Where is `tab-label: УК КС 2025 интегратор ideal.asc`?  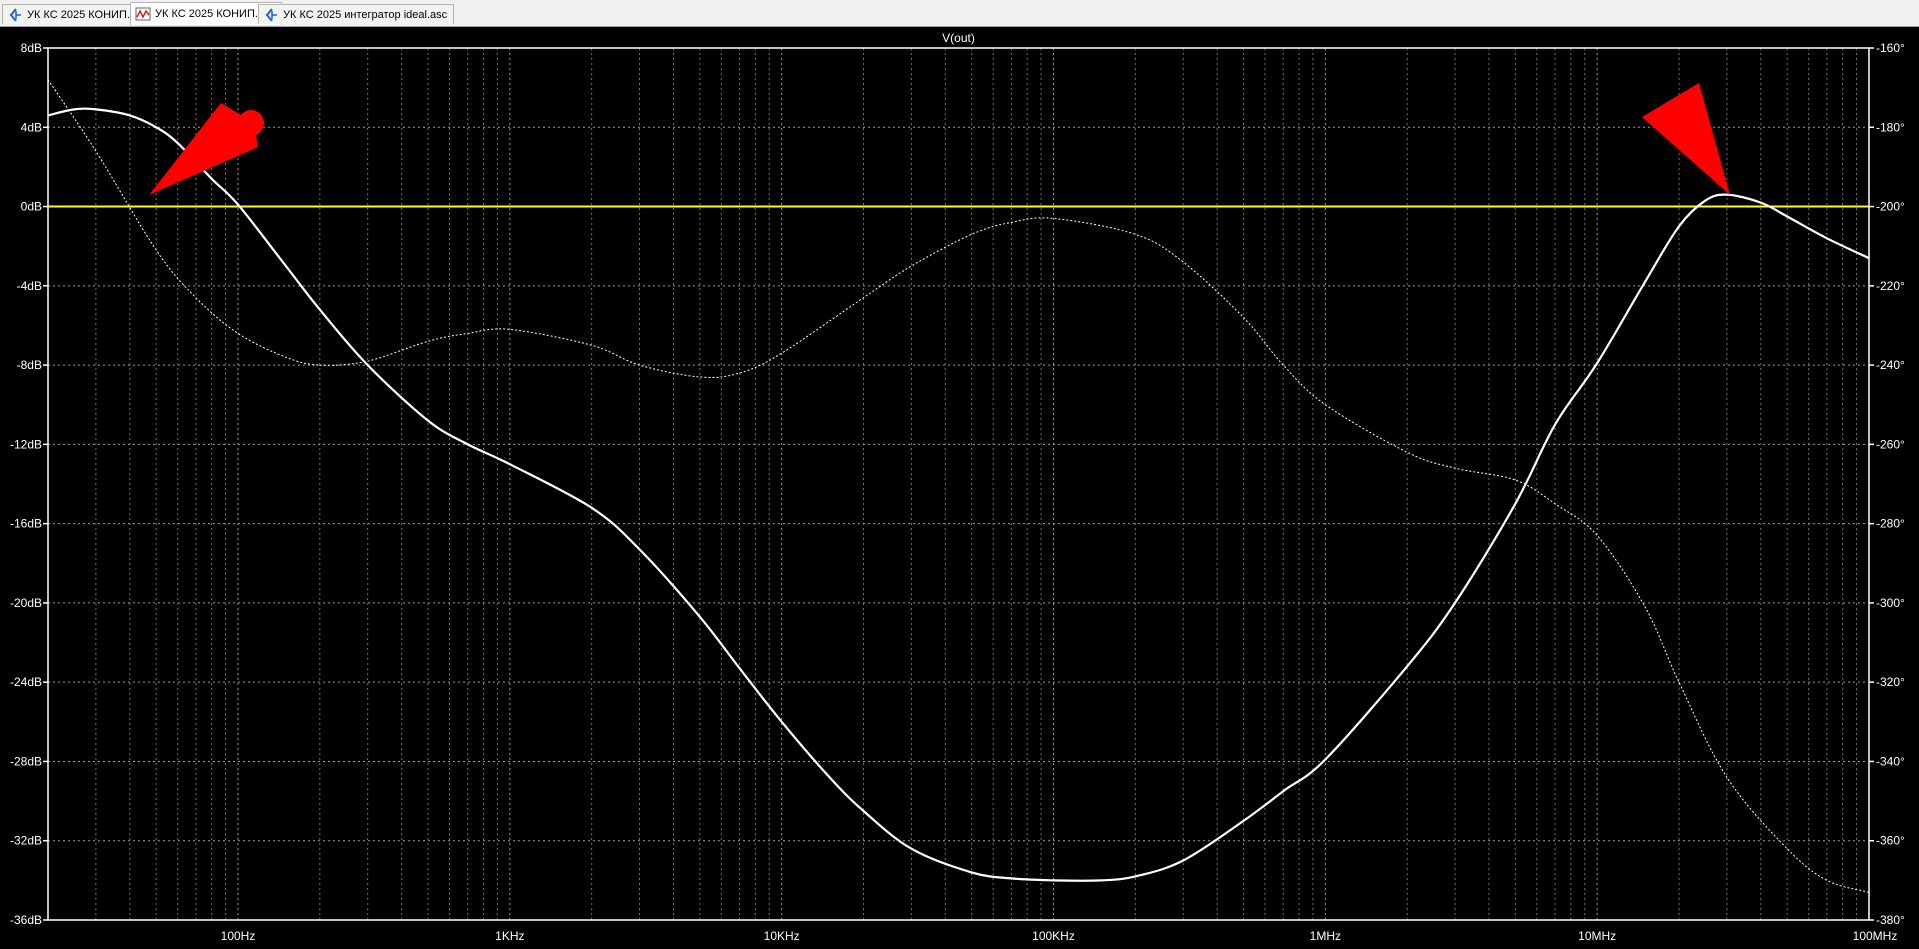 tab-label: УК КС 2025 интегратор ideal.asc is located at coordinates (365, 14).